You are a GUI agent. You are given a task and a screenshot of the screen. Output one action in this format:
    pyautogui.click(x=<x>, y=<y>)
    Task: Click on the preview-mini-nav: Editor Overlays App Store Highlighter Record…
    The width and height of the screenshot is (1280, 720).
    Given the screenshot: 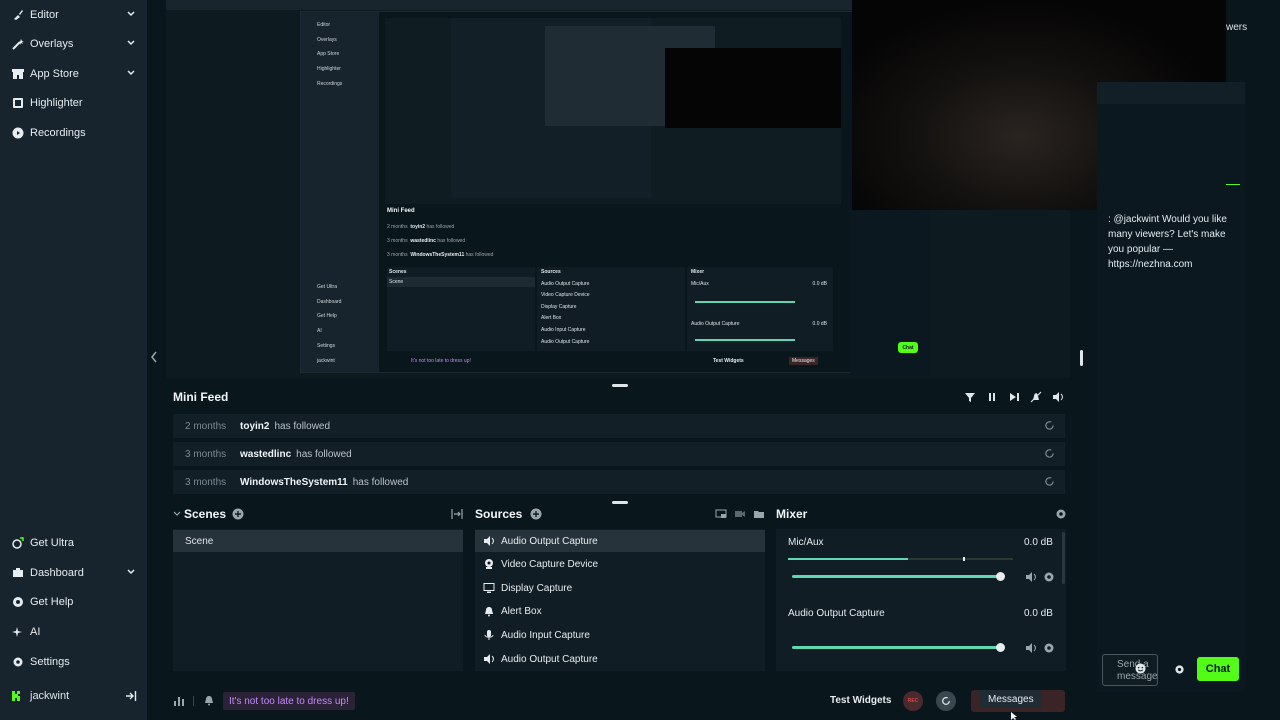 What is the action you would take?
    pyautogui.click(x=330, y=54)
    